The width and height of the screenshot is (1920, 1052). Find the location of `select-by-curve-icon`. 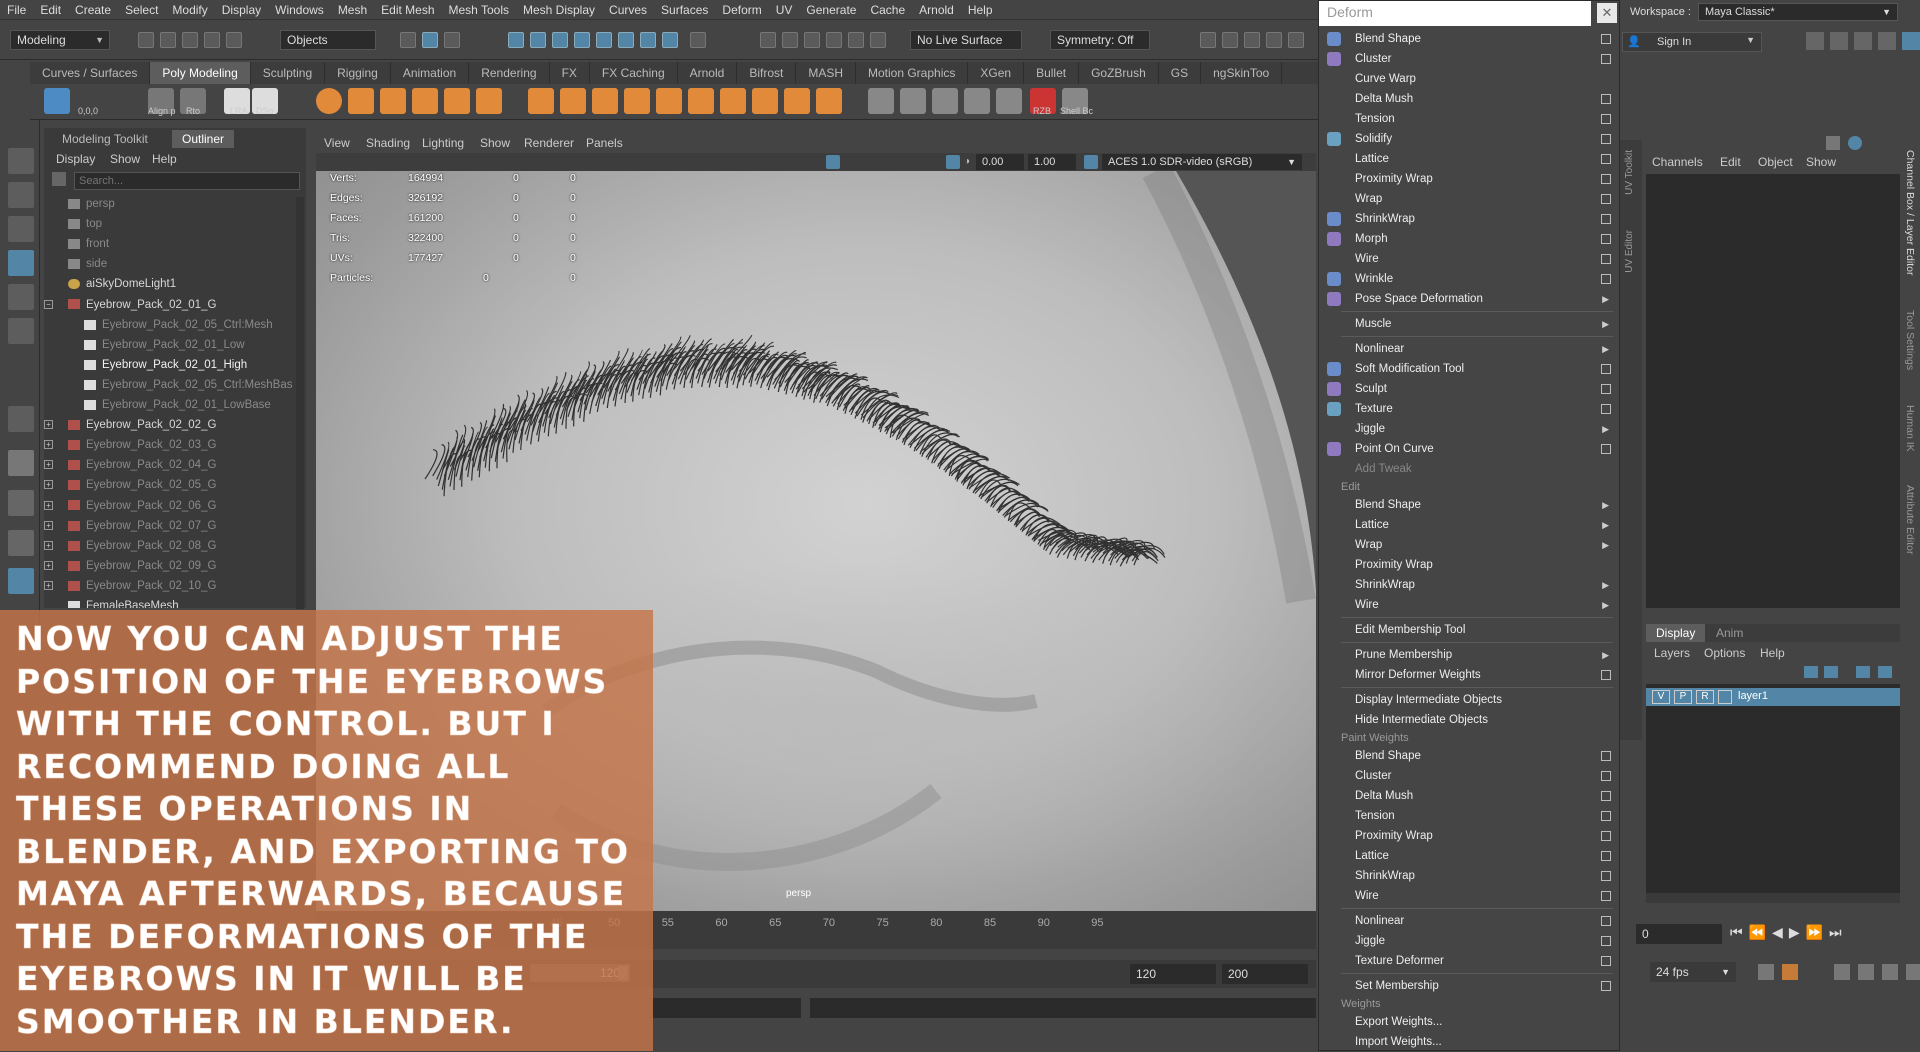

select-by-curve-icon is located at coordinates (560, 40).